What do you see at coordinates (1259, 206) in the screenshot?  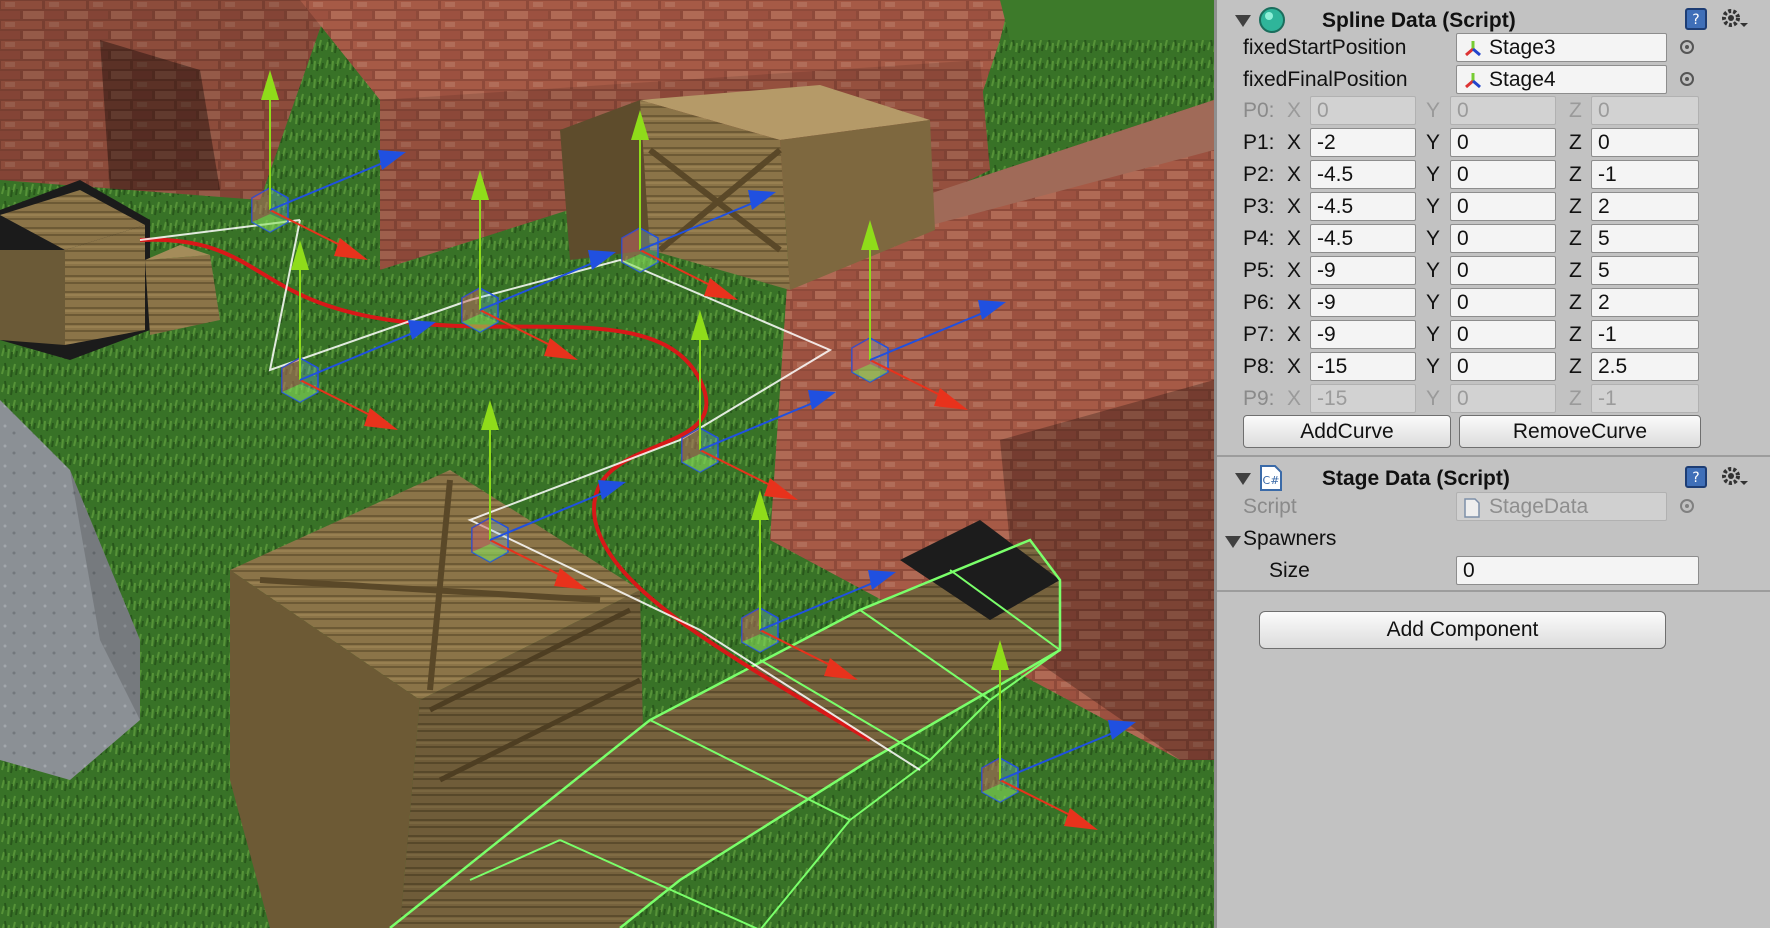 I see `point-label: P3:` at bounding box center [1259, 206].